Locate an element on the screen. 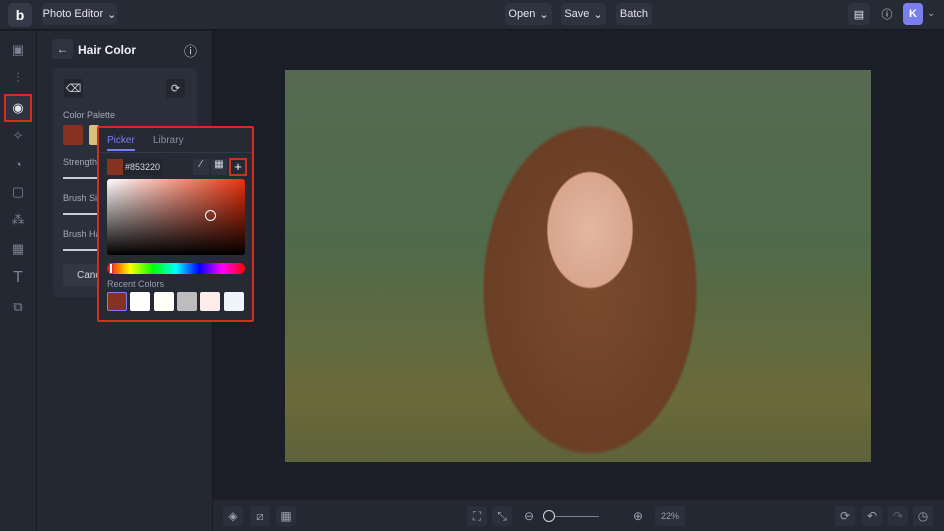 This screenshot has height=531, width=944. frame-icon: ▢ is located at coordinates (18, 192).